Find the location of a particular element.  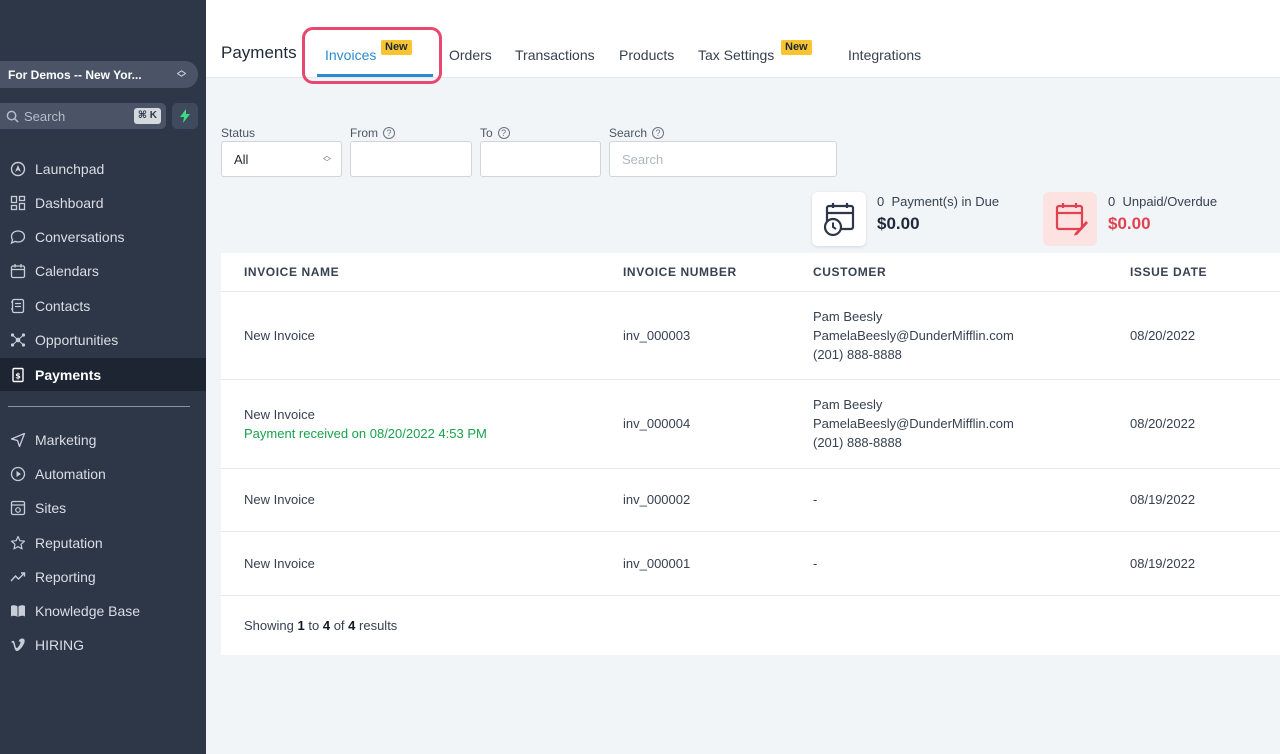

sidebar-item-label: HIRING is located at coordinates (59, 644).